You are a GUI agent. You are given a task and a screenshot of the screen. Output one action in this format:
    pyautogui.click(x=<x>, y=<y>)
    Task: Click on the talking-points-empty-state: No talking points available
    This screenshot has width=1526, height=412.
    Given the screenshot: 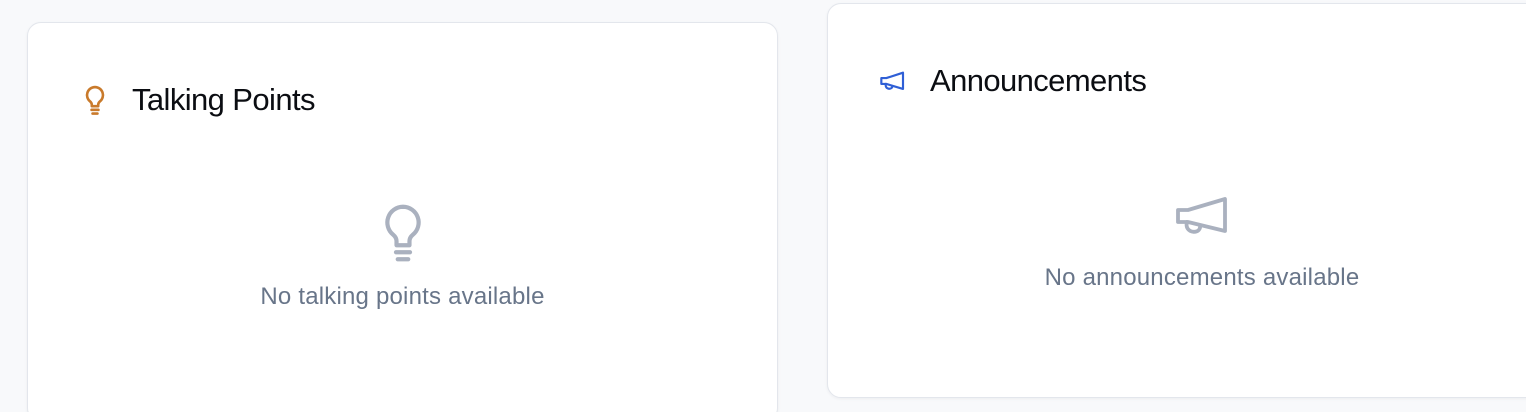 What is the action you would take?
    pyautogui.click(x=402, y=256)
    